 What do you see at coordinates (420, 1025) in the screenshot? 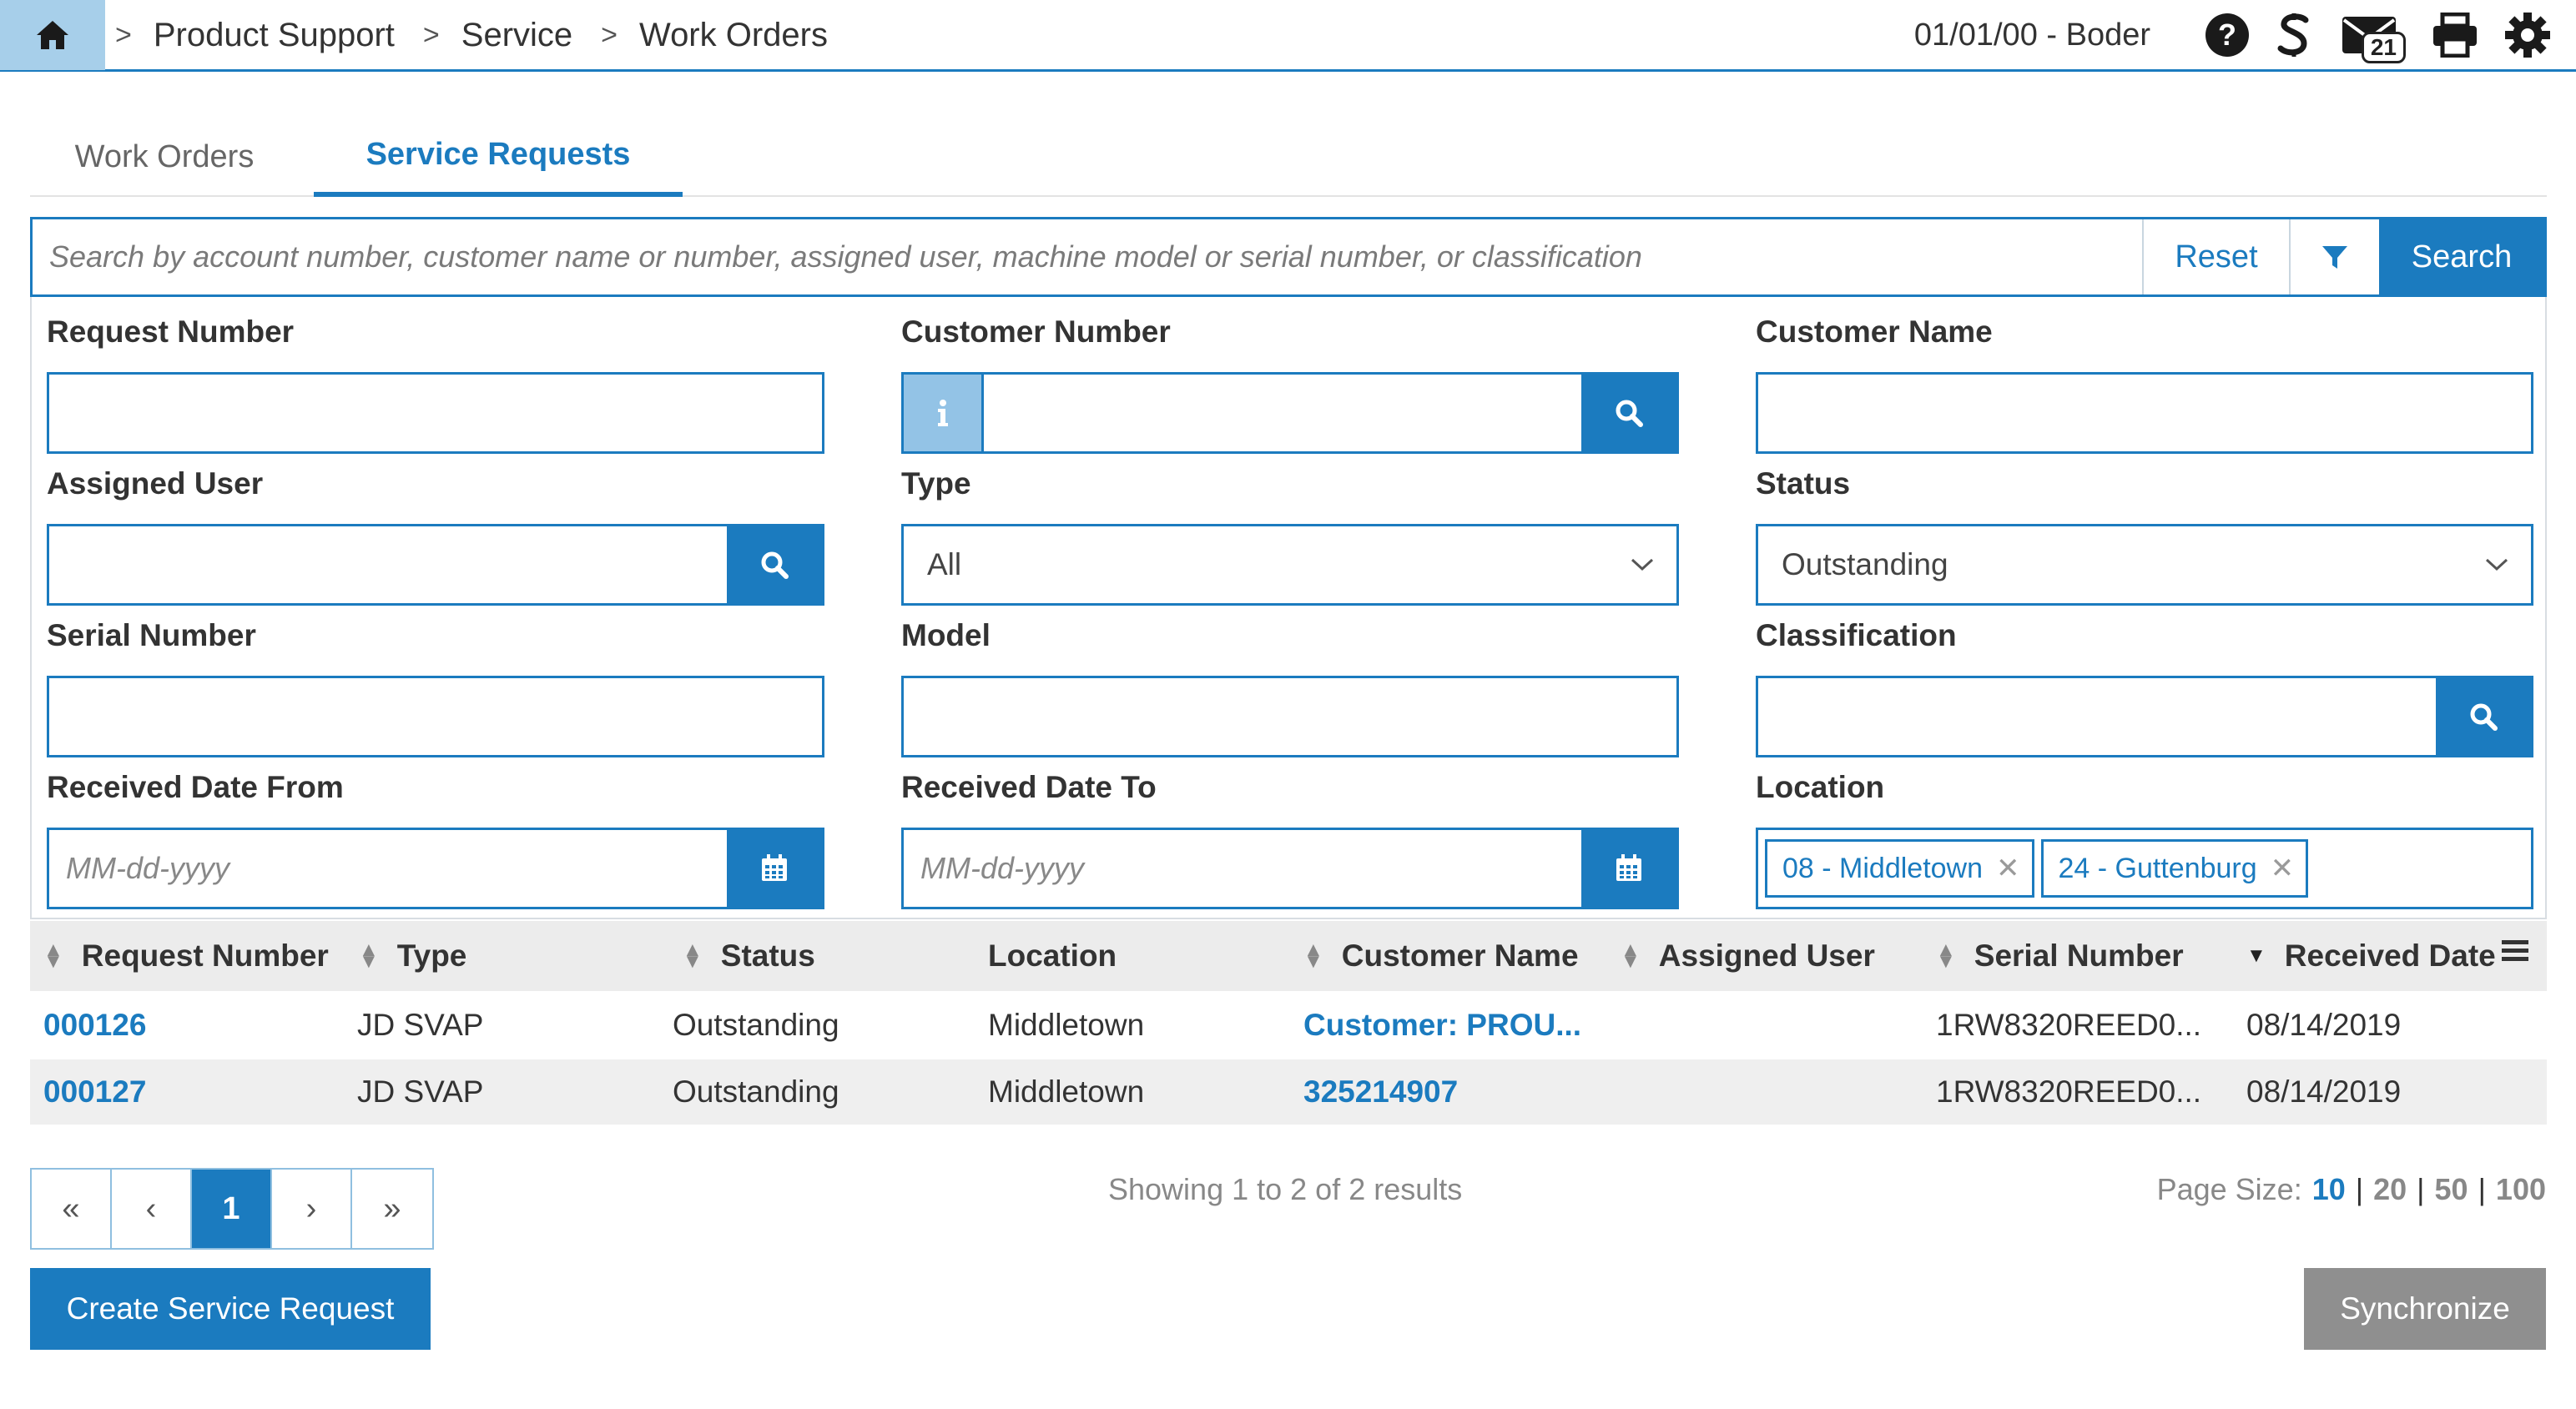
I see `cell-type: JD SVAP` at bounding box center [420, 1025].